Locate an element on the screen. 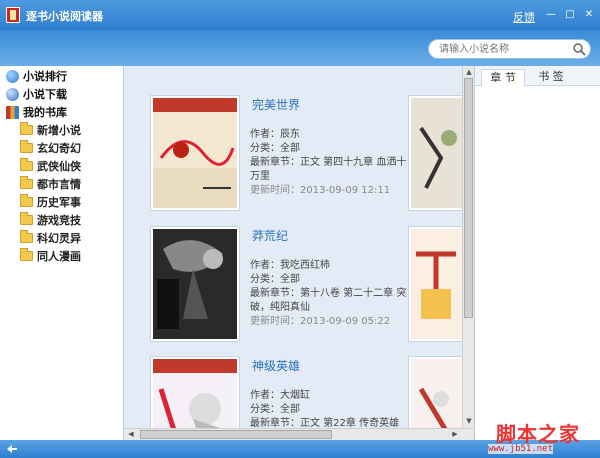 This screenshot has height=458, width=600. sidebar-item-scifi: 科幻灵异 is located at coordinates (50, 238).